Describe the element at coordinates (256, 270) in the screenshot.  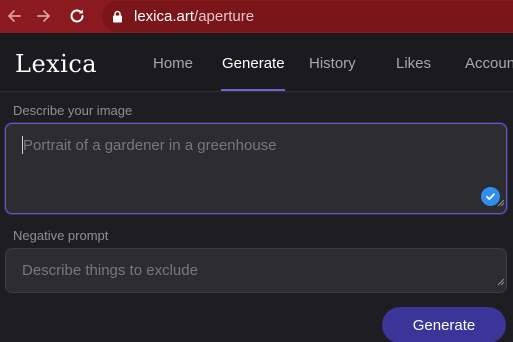
I see `negative-prompt-textarea: Describe things to exclude` at that location.